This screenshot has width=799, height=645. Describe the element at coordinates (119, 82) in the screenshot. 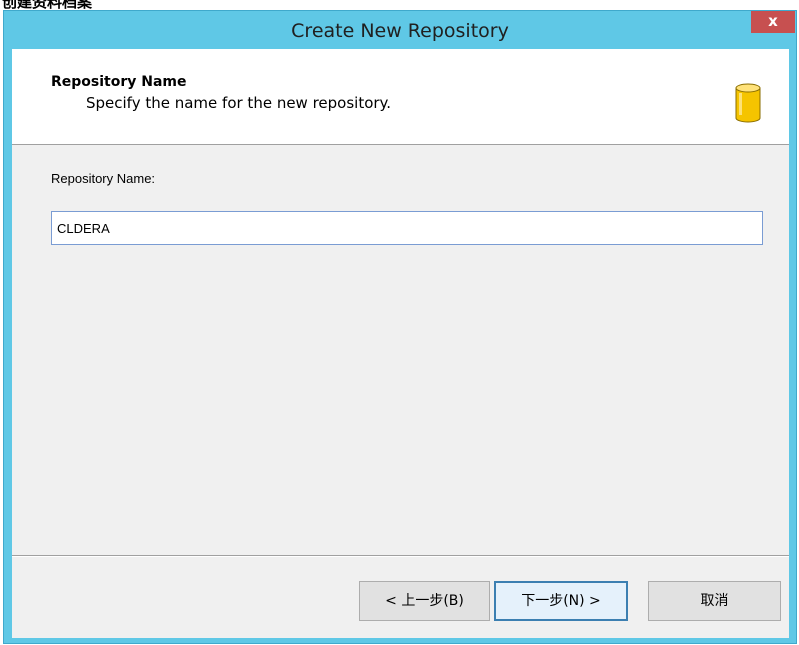

I see `page-title: Repository Name` at that location.